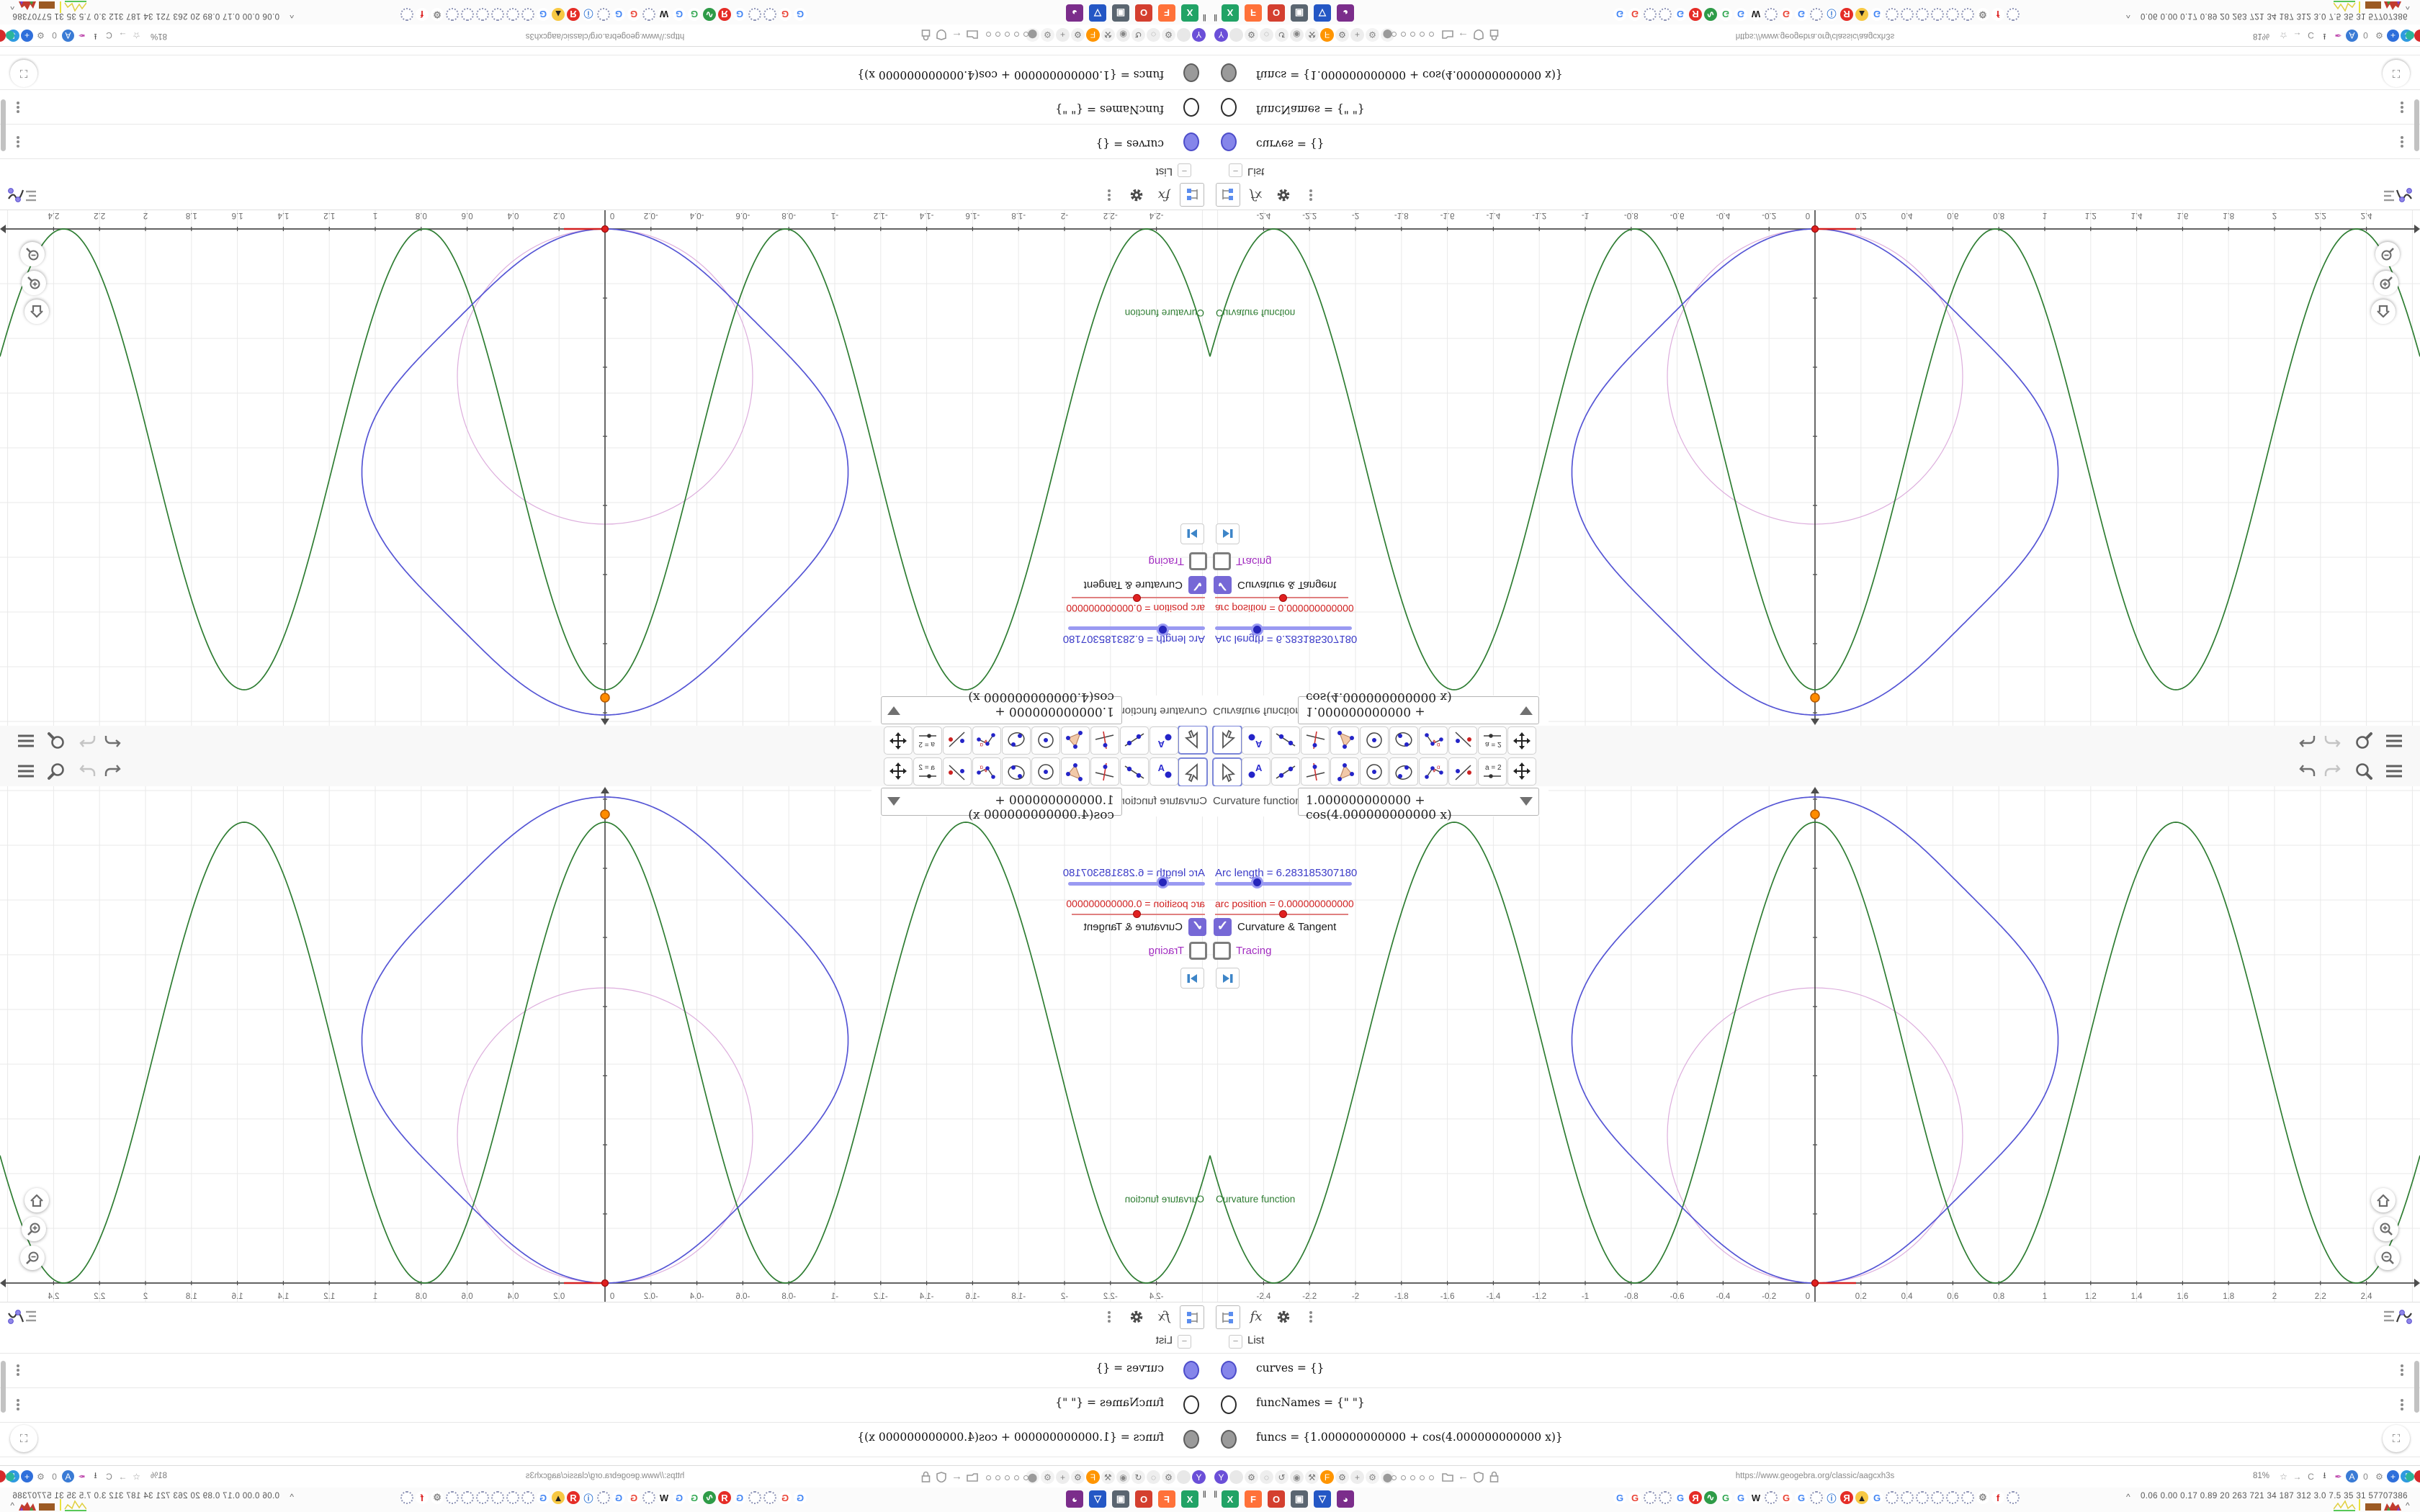  What do you see at coordinates (32, 254) in the screenshot?
I see `zoom-out-button` at bounding box center [32, 254].